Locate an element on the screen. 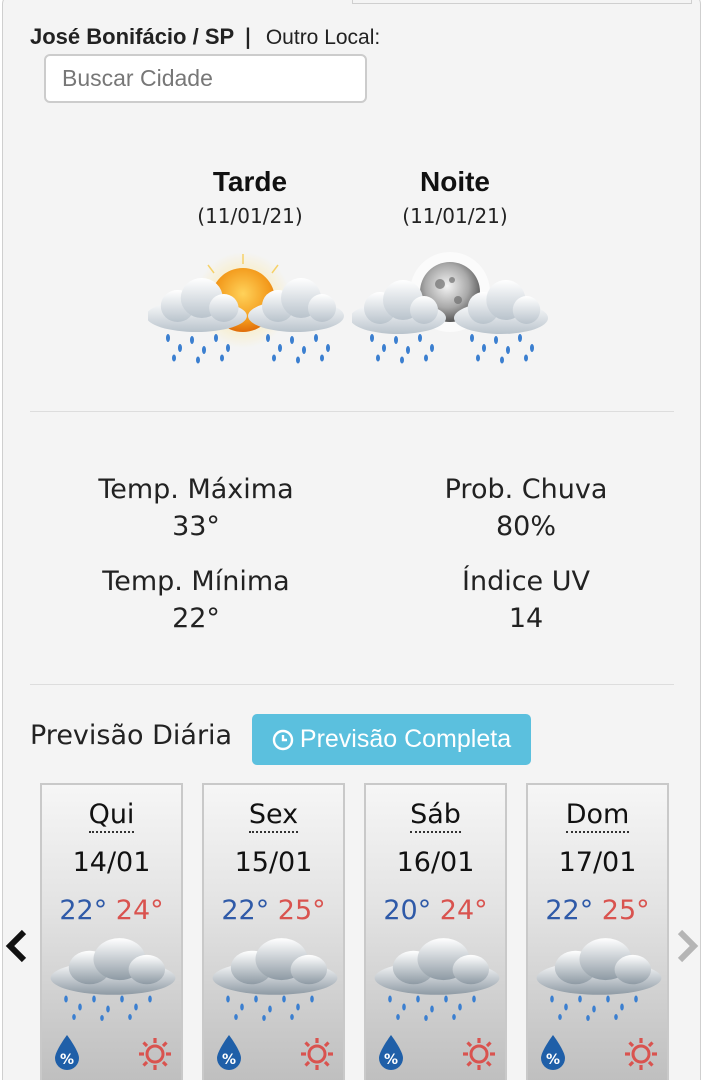 The height and width of the screenshot is (1080, 703). period-title: Tarde is located at coordinates (250, 181).